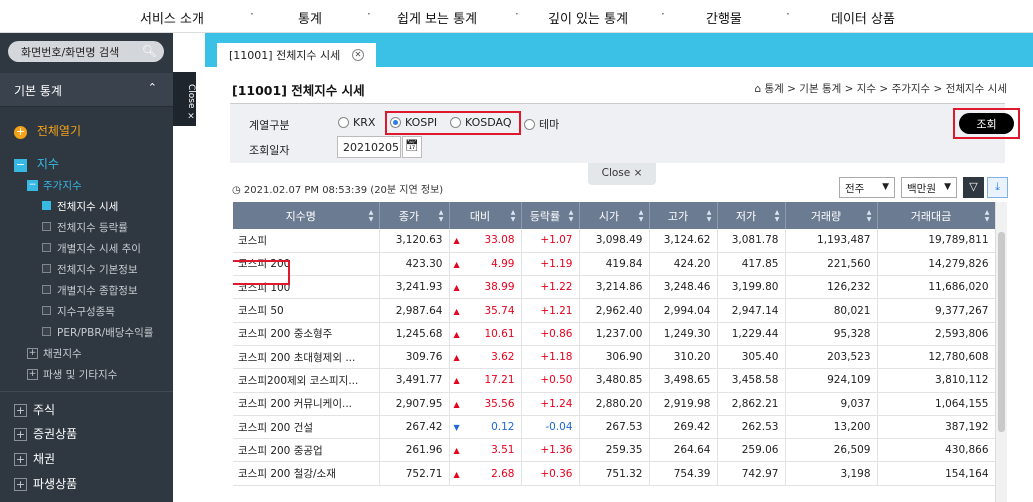 The image size is (1033, 502). I want to click on table-cell: 코스피, so click(306, 241).